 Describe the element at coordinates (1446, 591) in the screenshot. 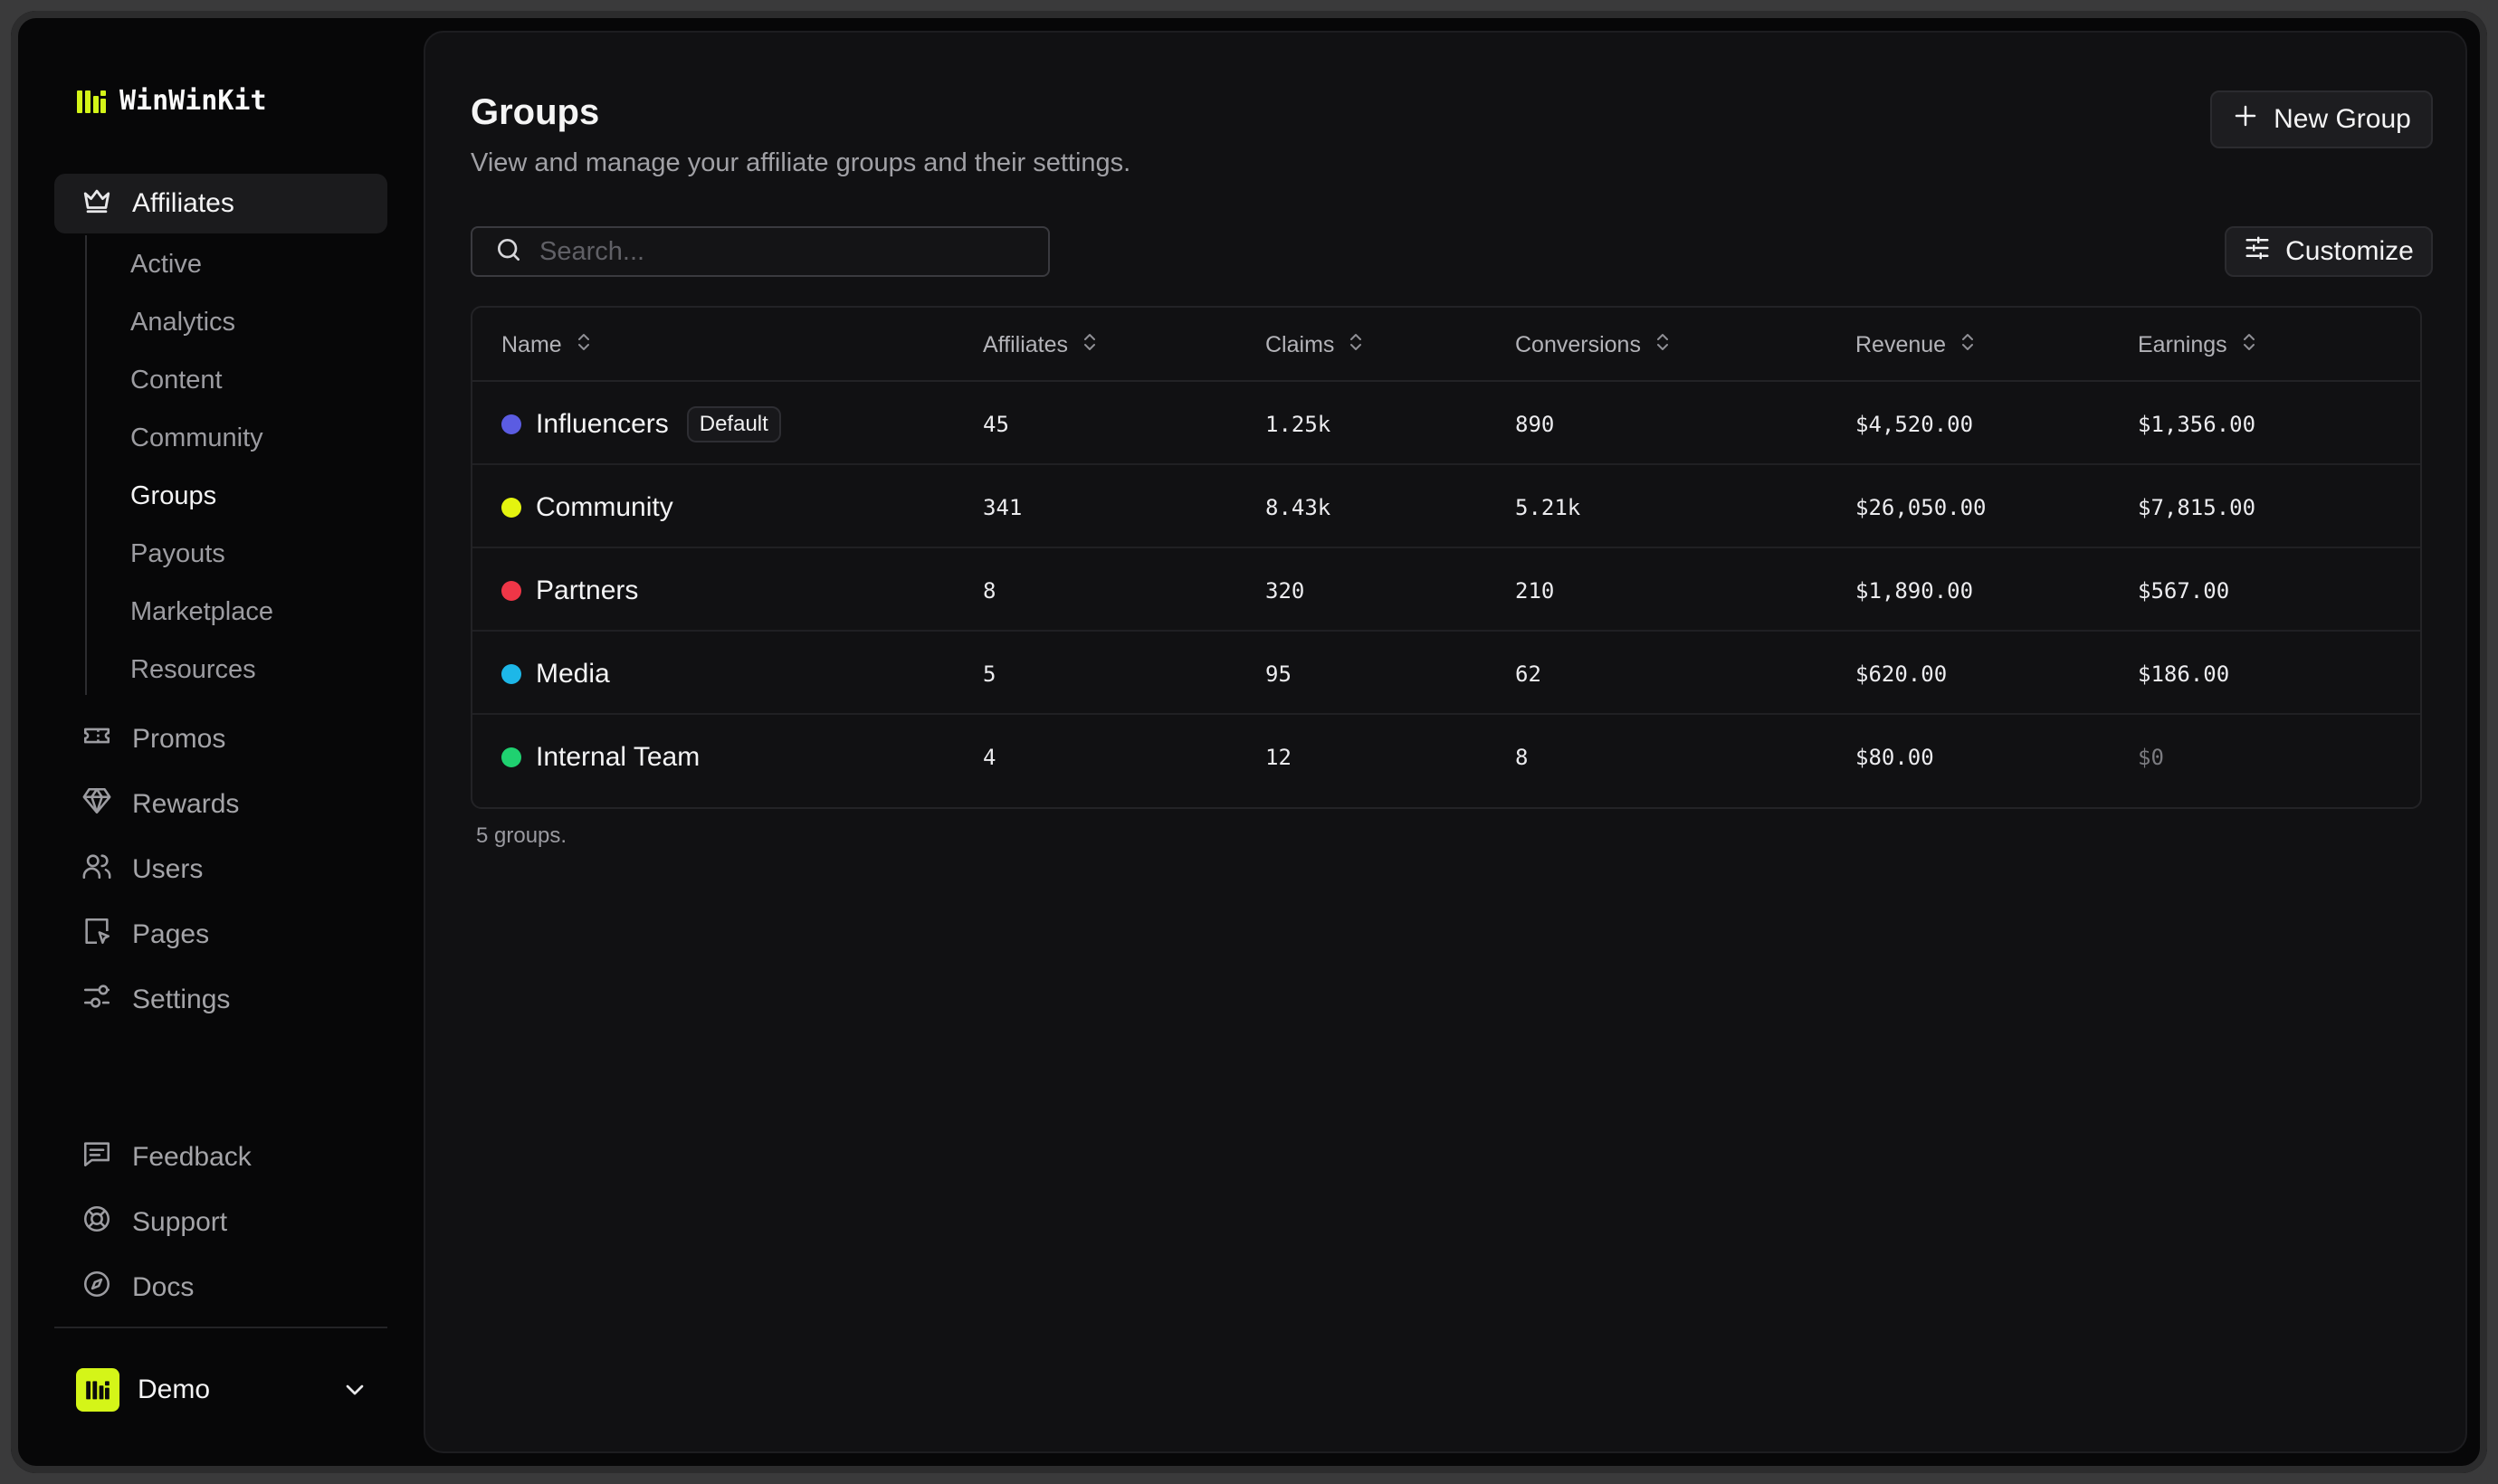

I see `table-row: Partners 8 320 210 $1,890.00 $567.00` at that location.